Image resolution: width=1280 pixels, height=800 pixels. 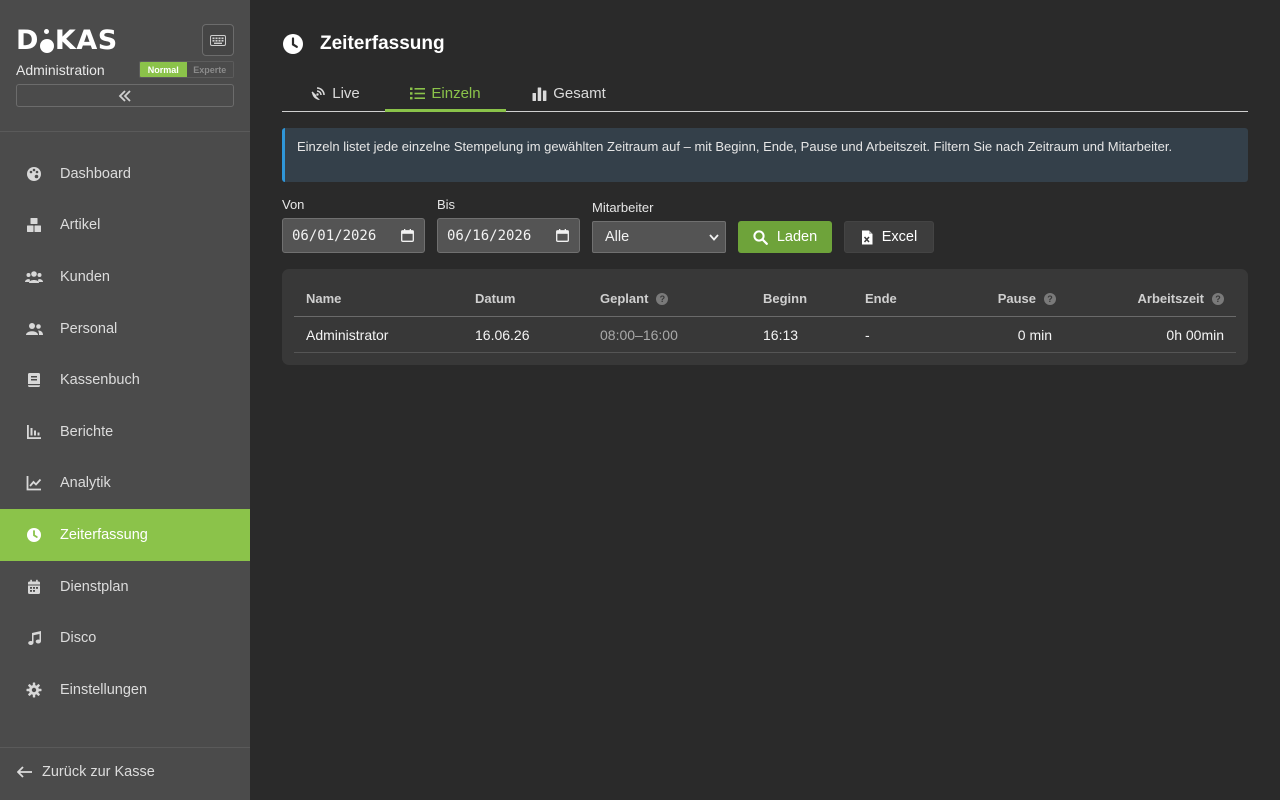 I want to click on collapse-sidebar-button, so click(x=125, y=95).